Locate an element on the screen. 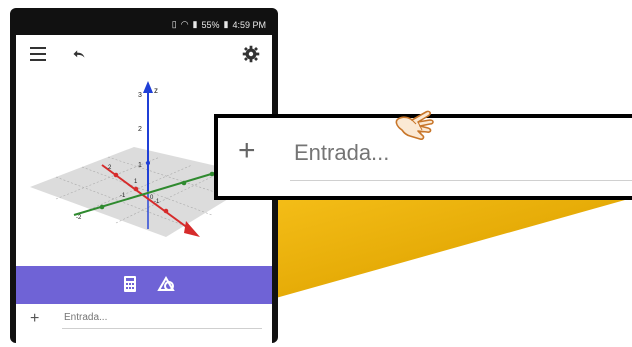 This screenshot has width=632, height=347. app-bar is located at coordinates (144, 57).